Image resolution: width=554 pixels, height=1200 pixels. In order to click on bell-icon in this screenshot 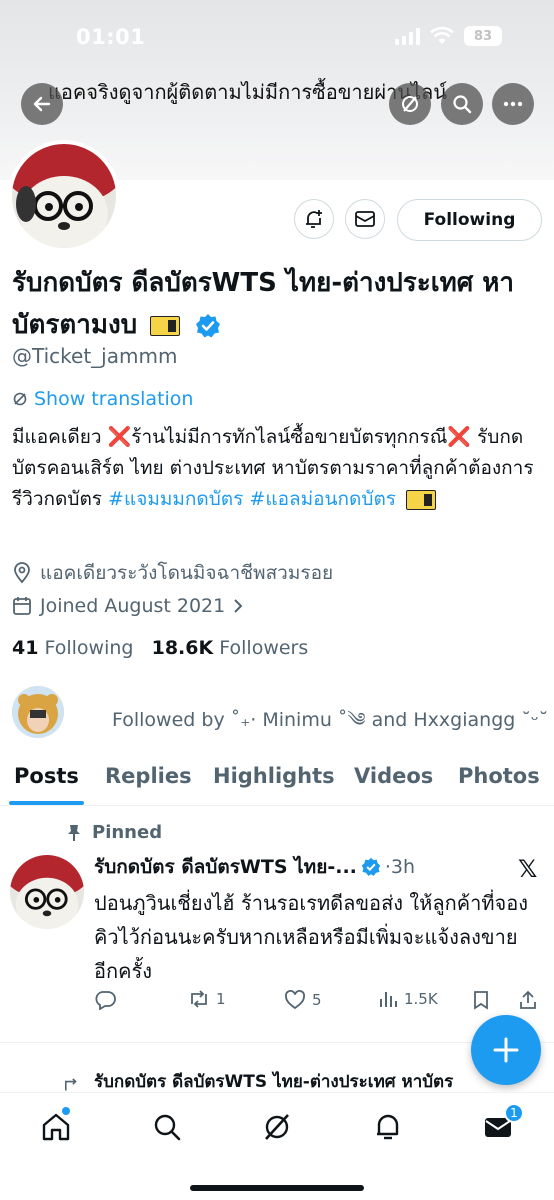, I will do `click(388, 1127)`.